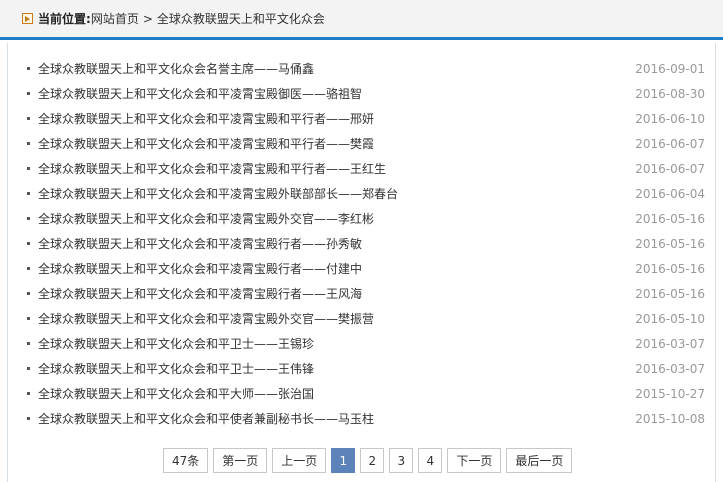 This screenshot has width=723, height=482. I want to click on list-item: 全球众教联盟天上和平文化众会和平凌霄宝殿和平行者——樊霞 2016-06-07, so click(362, 143).